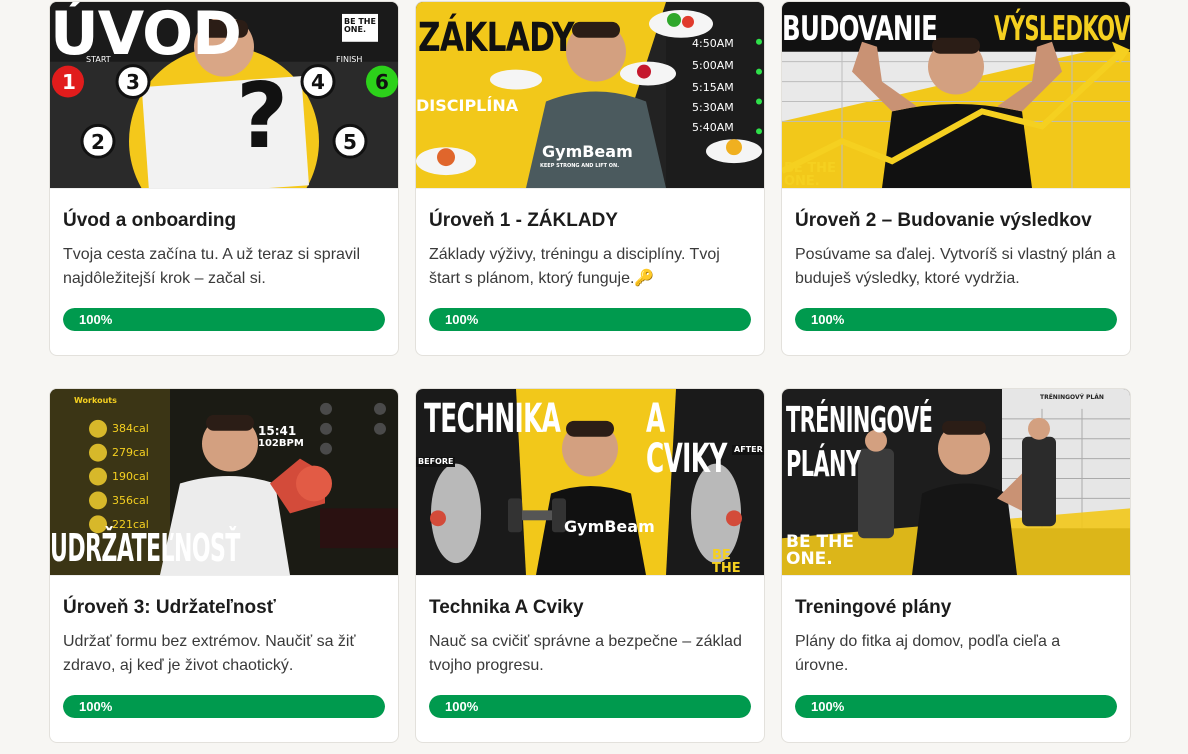 The image size is (1188, 754). Describe the element at coordinates (95, 400) in the screenshot. I see `panel-title: Workouts` at that location.